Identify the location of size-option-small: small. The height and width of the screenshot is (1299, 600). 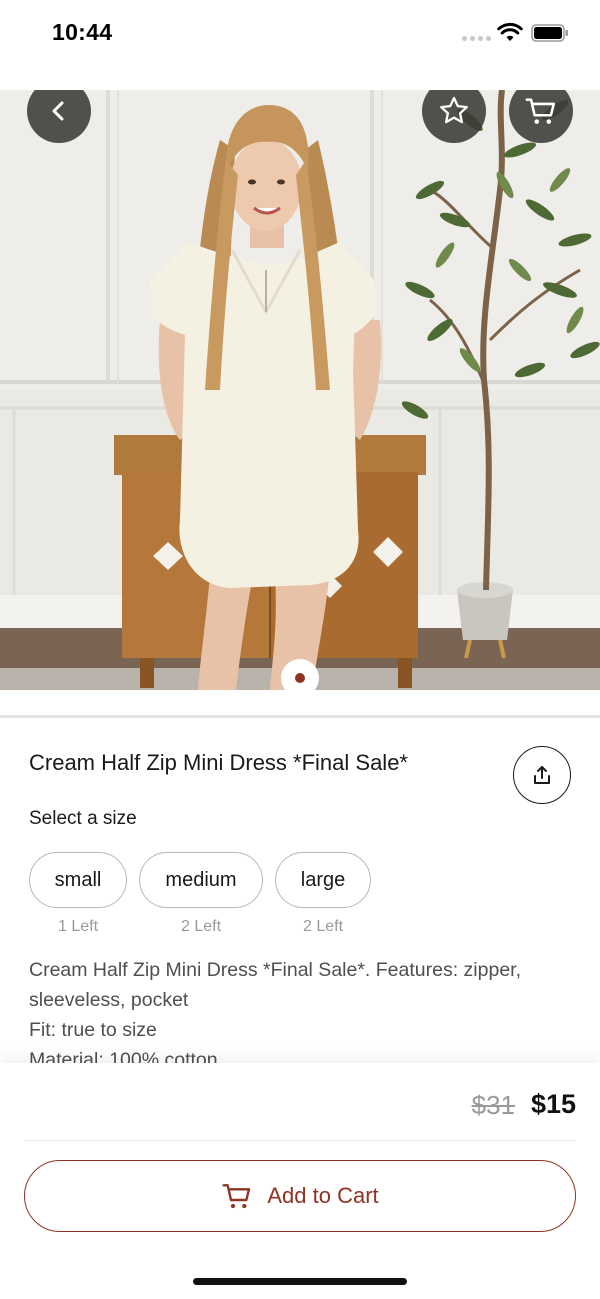
(78, 880).